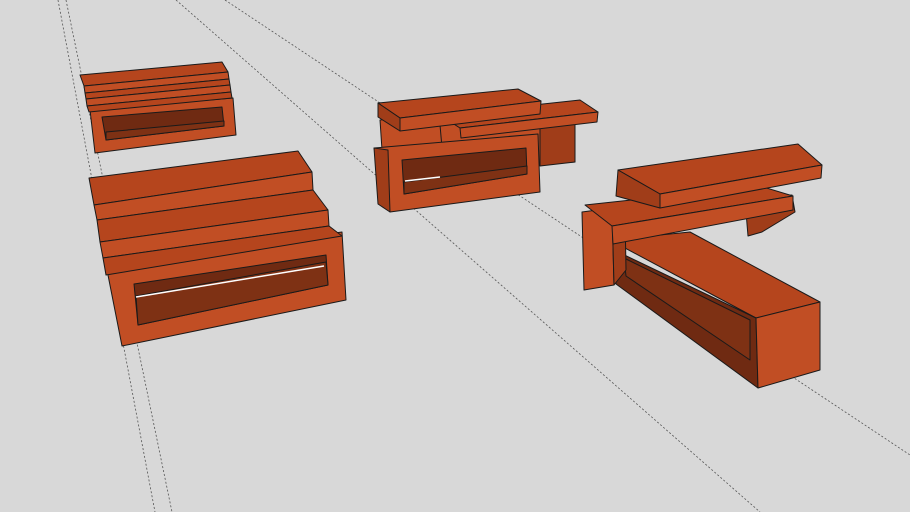  What do you see at coordinates (486, 150) in the screenshot?
I see `model-frame-with-shelves` at bounding box center [486, 150].